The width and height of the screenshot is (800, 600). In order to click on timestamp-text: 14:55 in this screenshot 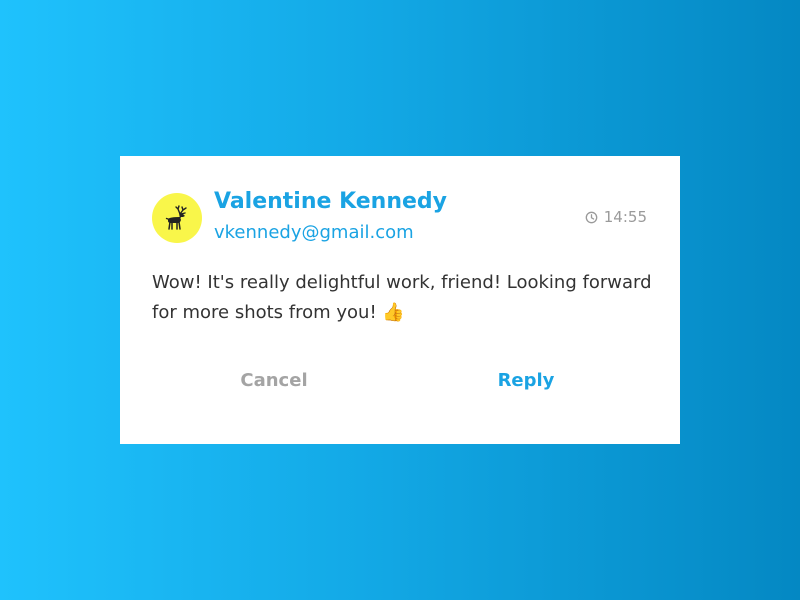, I will do `click(625, 217)`.